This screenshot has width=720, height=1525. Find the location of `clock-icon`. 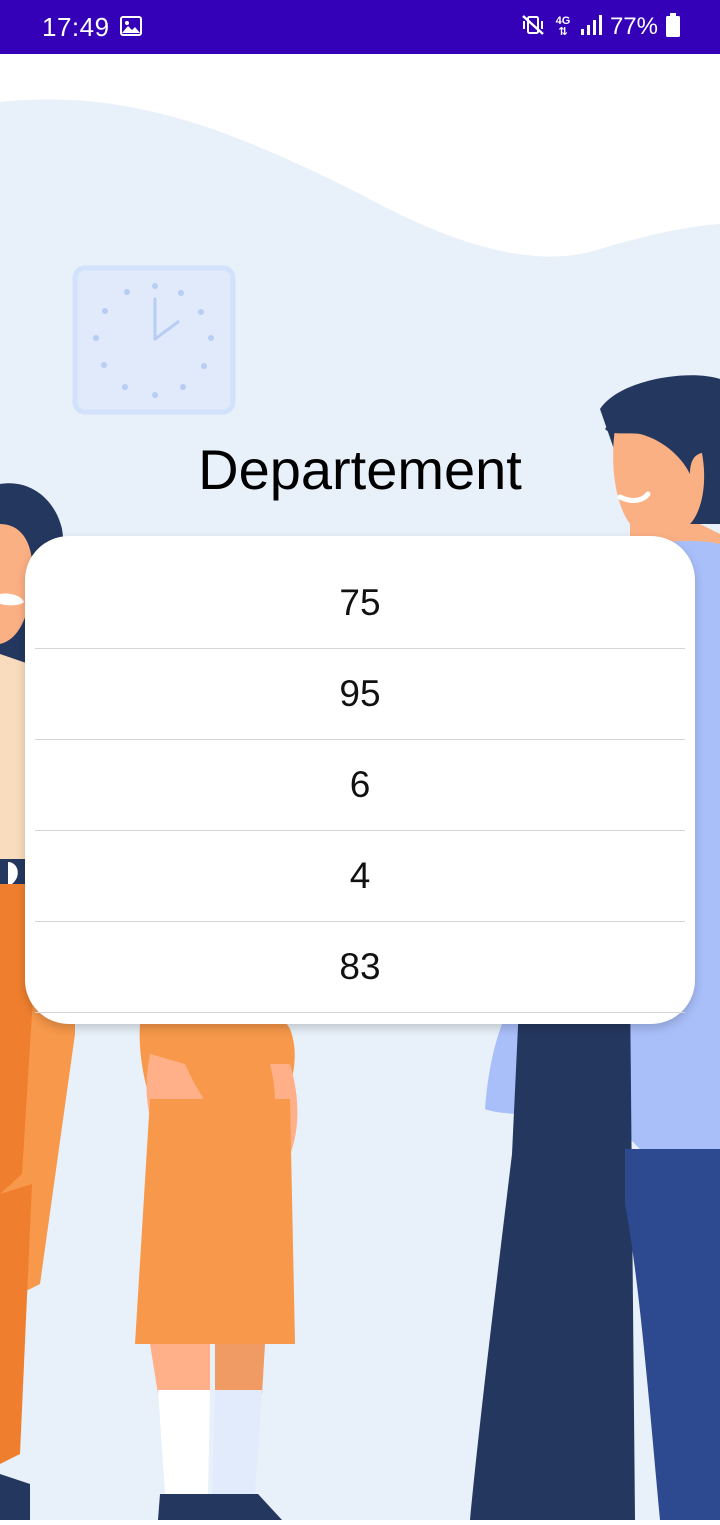

clock-icon is located at coordinates (154, 340).